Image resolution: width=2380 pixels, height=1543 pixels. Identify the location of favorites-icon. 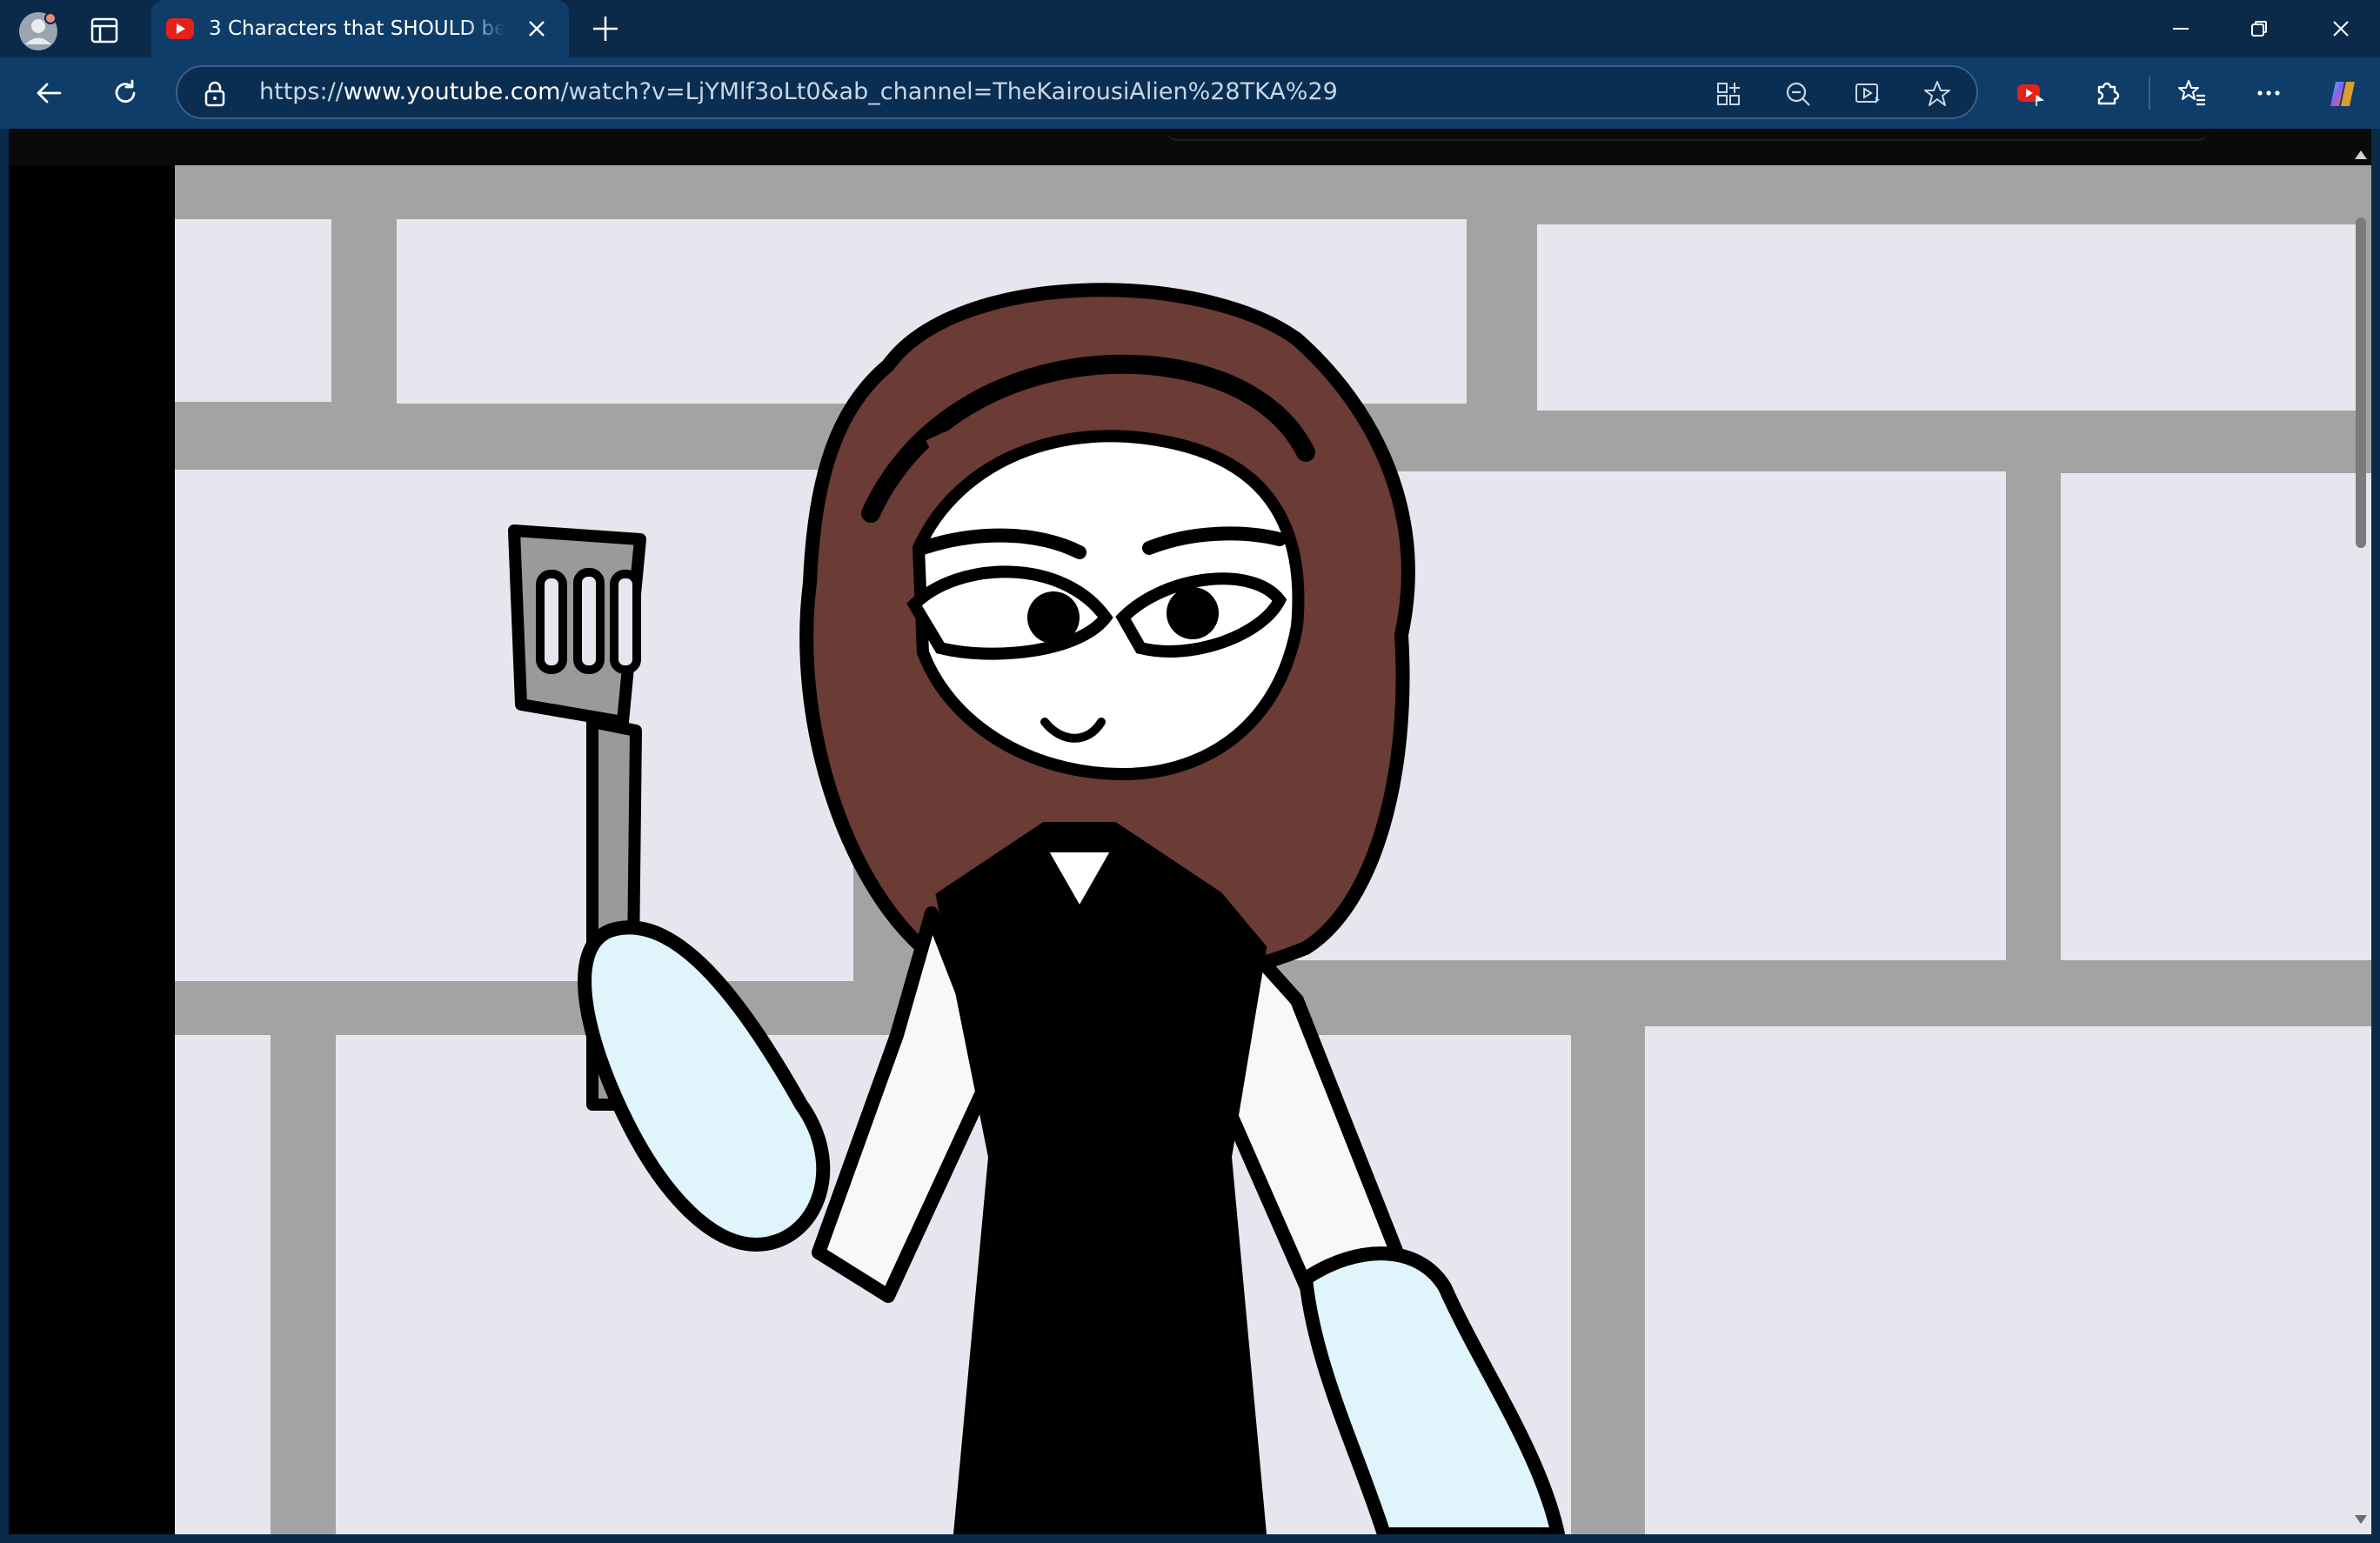
(2192, 93).